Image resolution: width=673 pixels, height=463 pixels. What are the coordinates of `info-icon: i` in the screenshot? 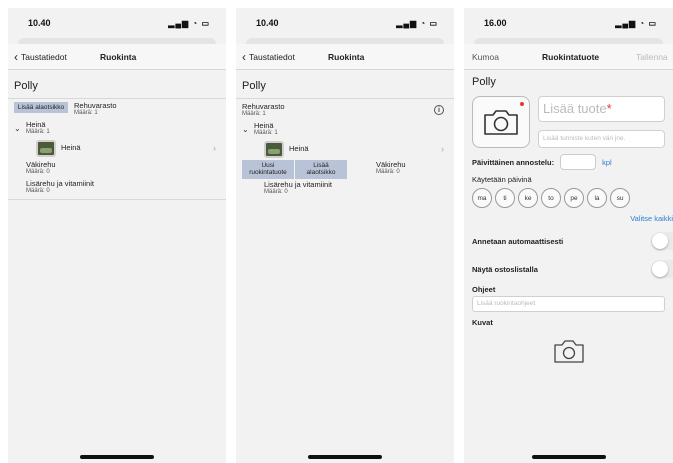 It's located at (439, 110).